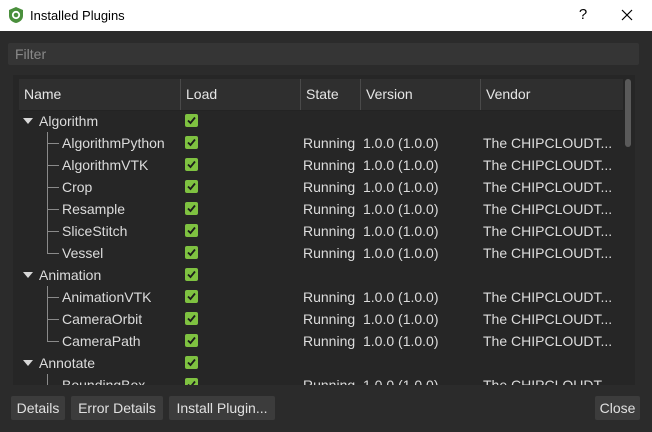 This screenshot has height=432, width=652. What do you see at coordinates (241, 94) in the screenshot?
I see `column-header-load: Load` at bounding box center [241, 94].